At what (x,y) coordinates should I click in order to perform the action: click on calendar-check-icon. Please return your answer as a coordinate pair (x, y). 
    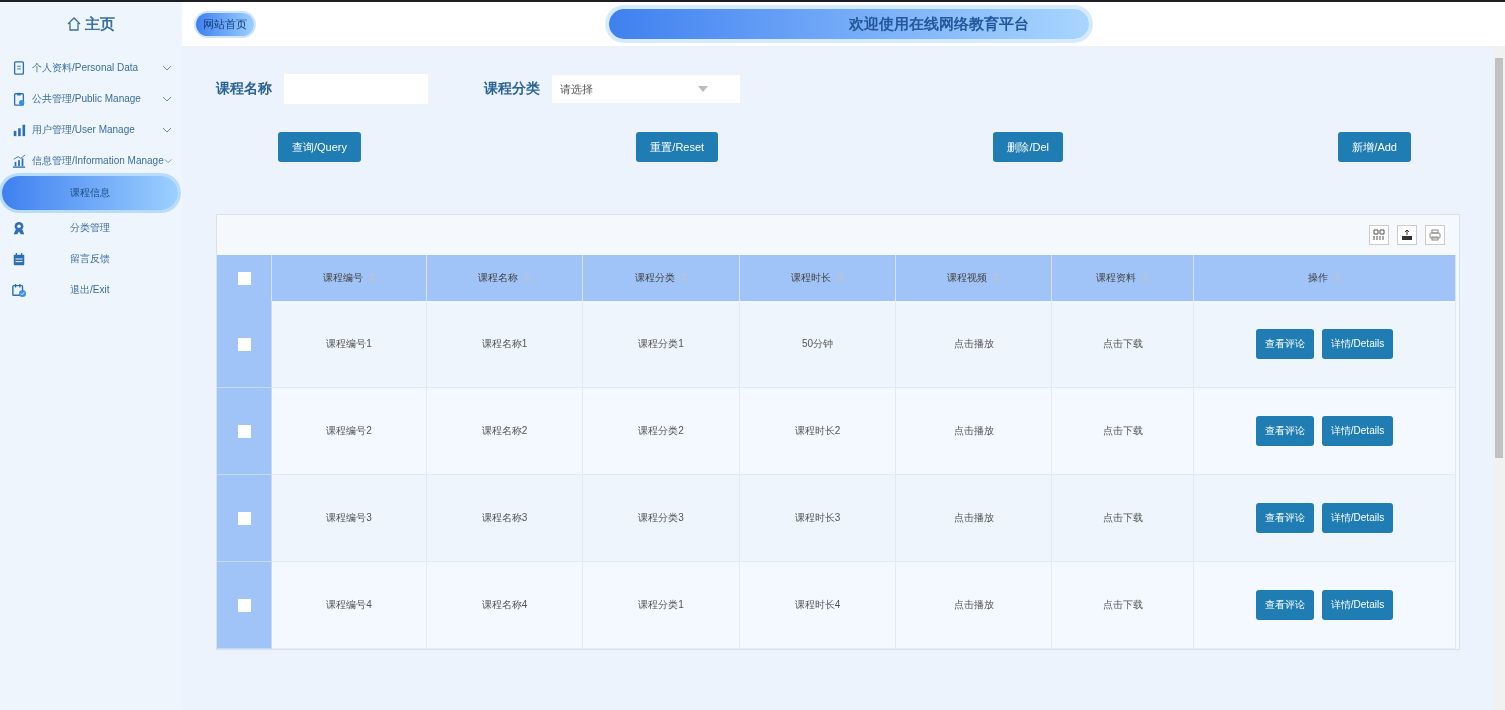
    Looking at the image, I should click on (19, 289).